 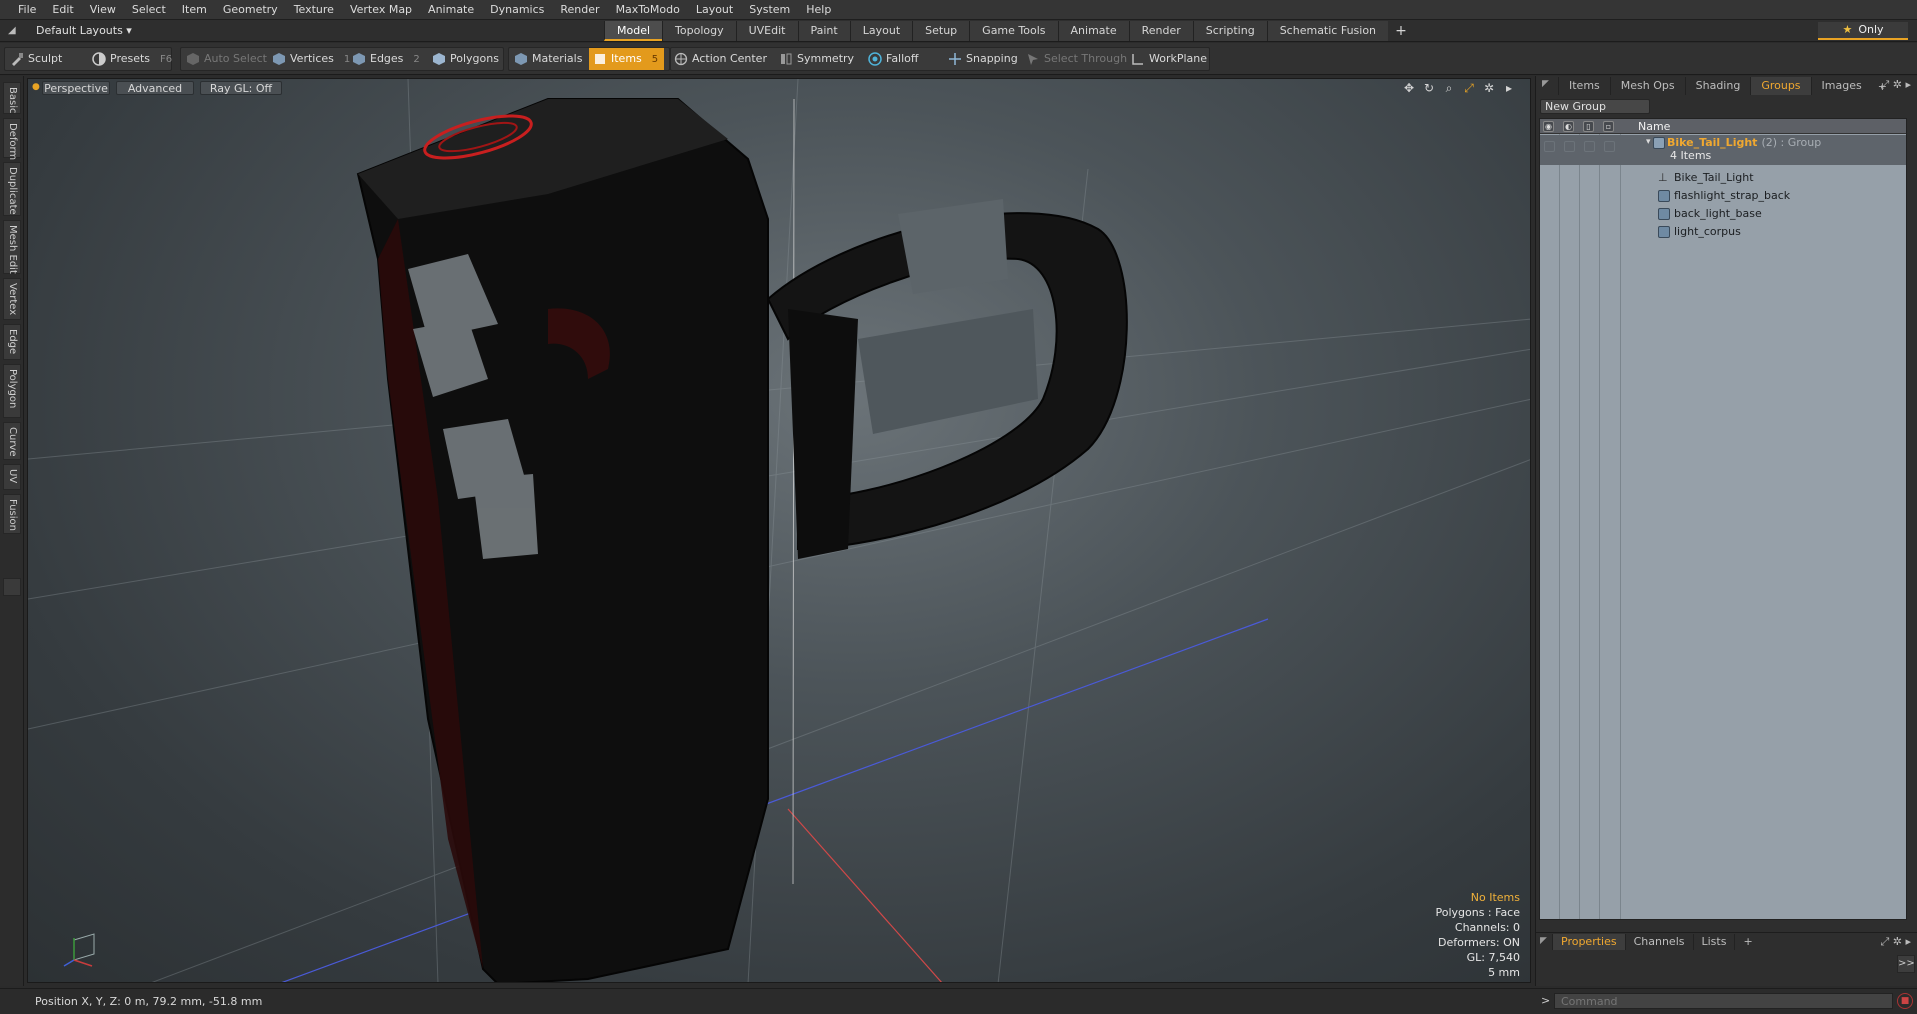 What do you see at coordinates (1895, 942) in the screenshot?
I see `properties-options-icon: ⤢ ✲ ▸` at bounding box center [1895, 942].